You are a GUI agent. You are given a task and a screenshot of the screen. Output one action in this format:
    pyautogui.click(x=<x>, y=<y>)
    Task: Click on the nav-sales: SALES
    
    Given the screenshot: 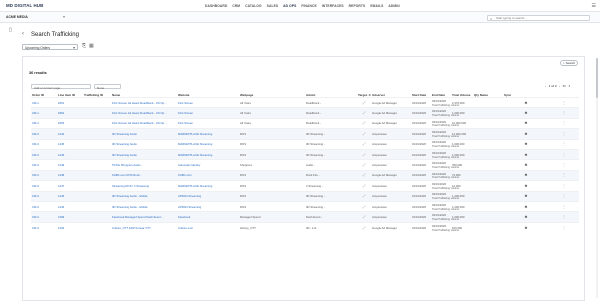 What is the action you would take?
    pyautogui.click(x=273, y=6)
    